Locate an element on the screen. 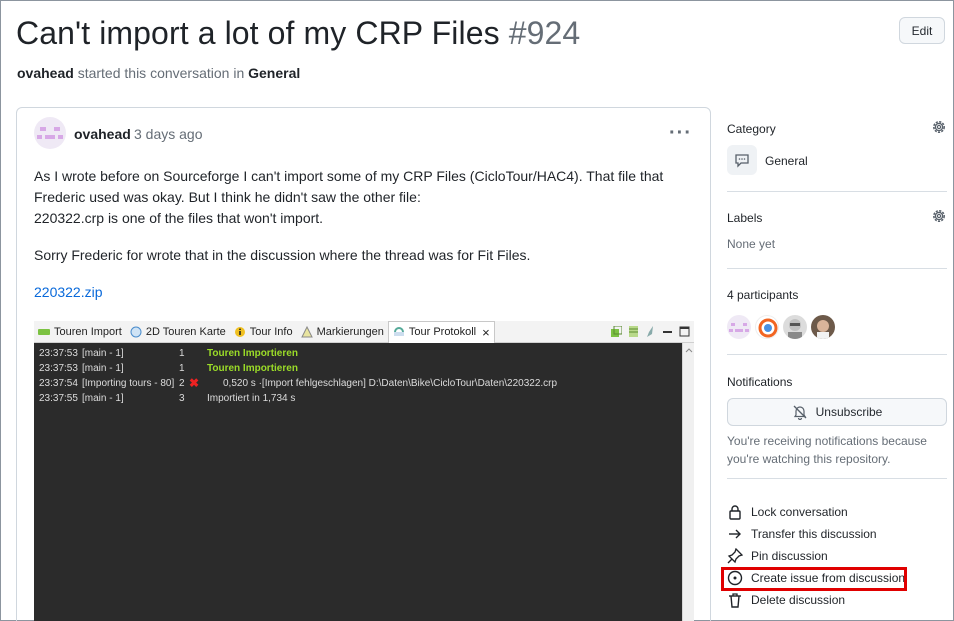 This screenshot has height=621, width=954. minimize-icon is located at coordinates (667, 331).